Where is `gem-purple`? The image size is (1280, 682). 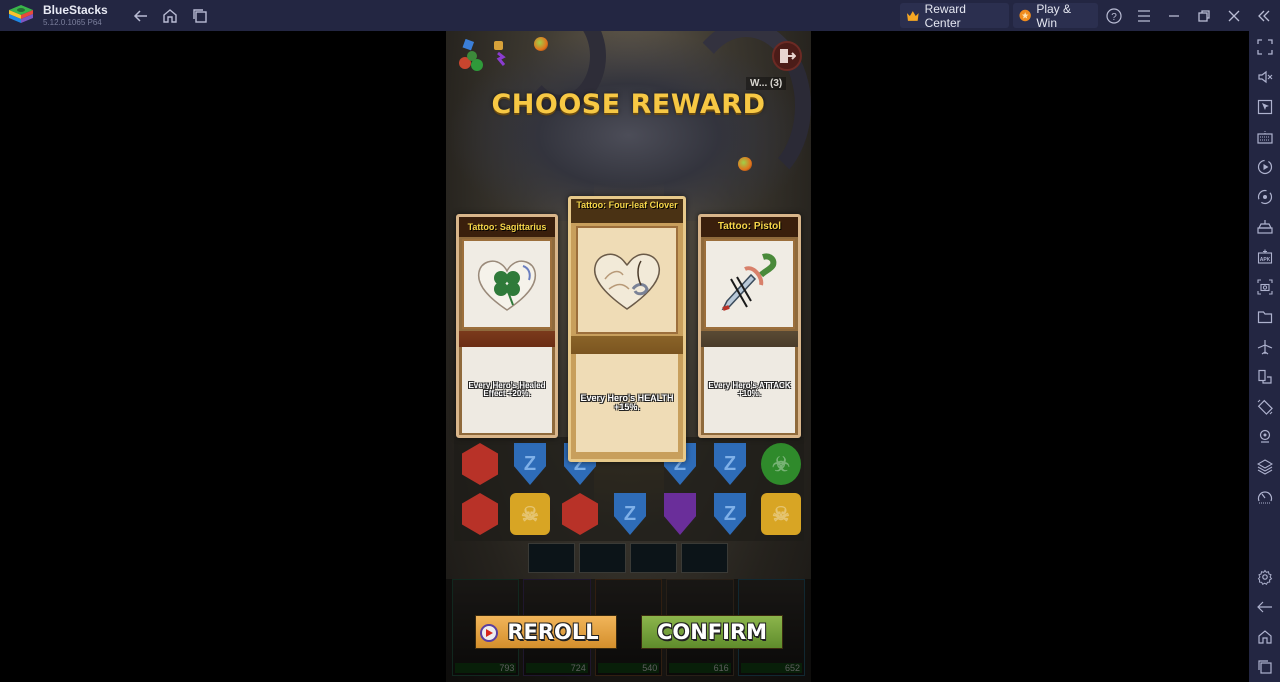
gem-purple is located at coordinates (680, 514).